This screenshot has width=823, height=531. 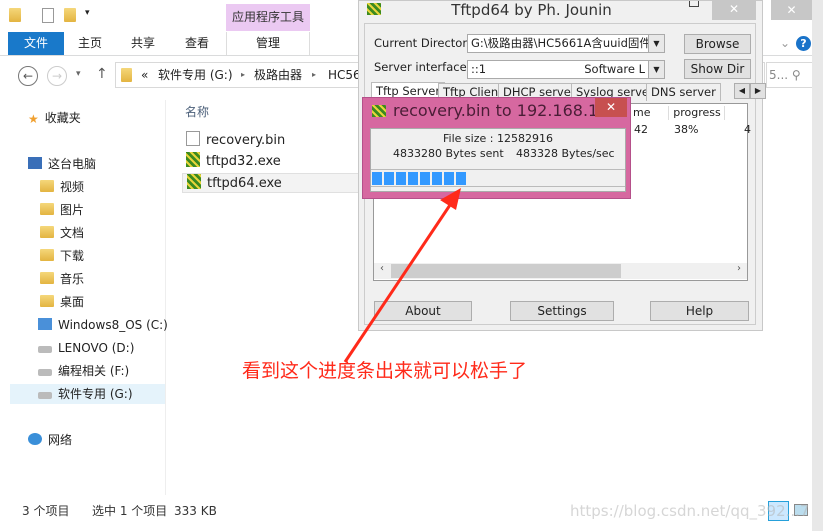 What do you see at coordinates (398, 282) in the screenshot?
I see `arrow-line` at bounding box center [398, 282].